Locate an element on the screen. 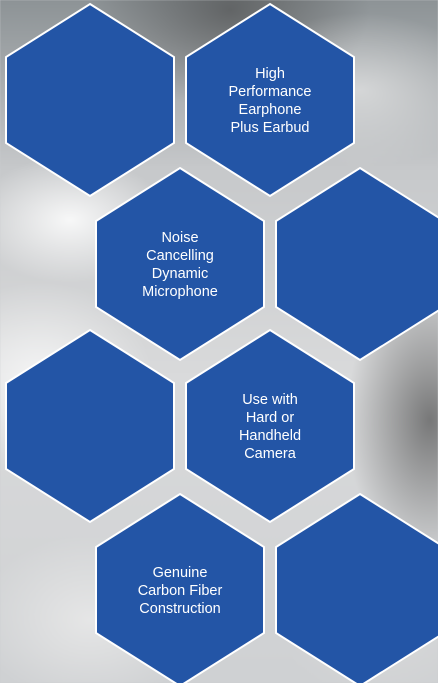 The image size is (438, 683). hexagon-tile-3: Noise Cancelling Dynamic Microphone is located at coordinates (180, 264).